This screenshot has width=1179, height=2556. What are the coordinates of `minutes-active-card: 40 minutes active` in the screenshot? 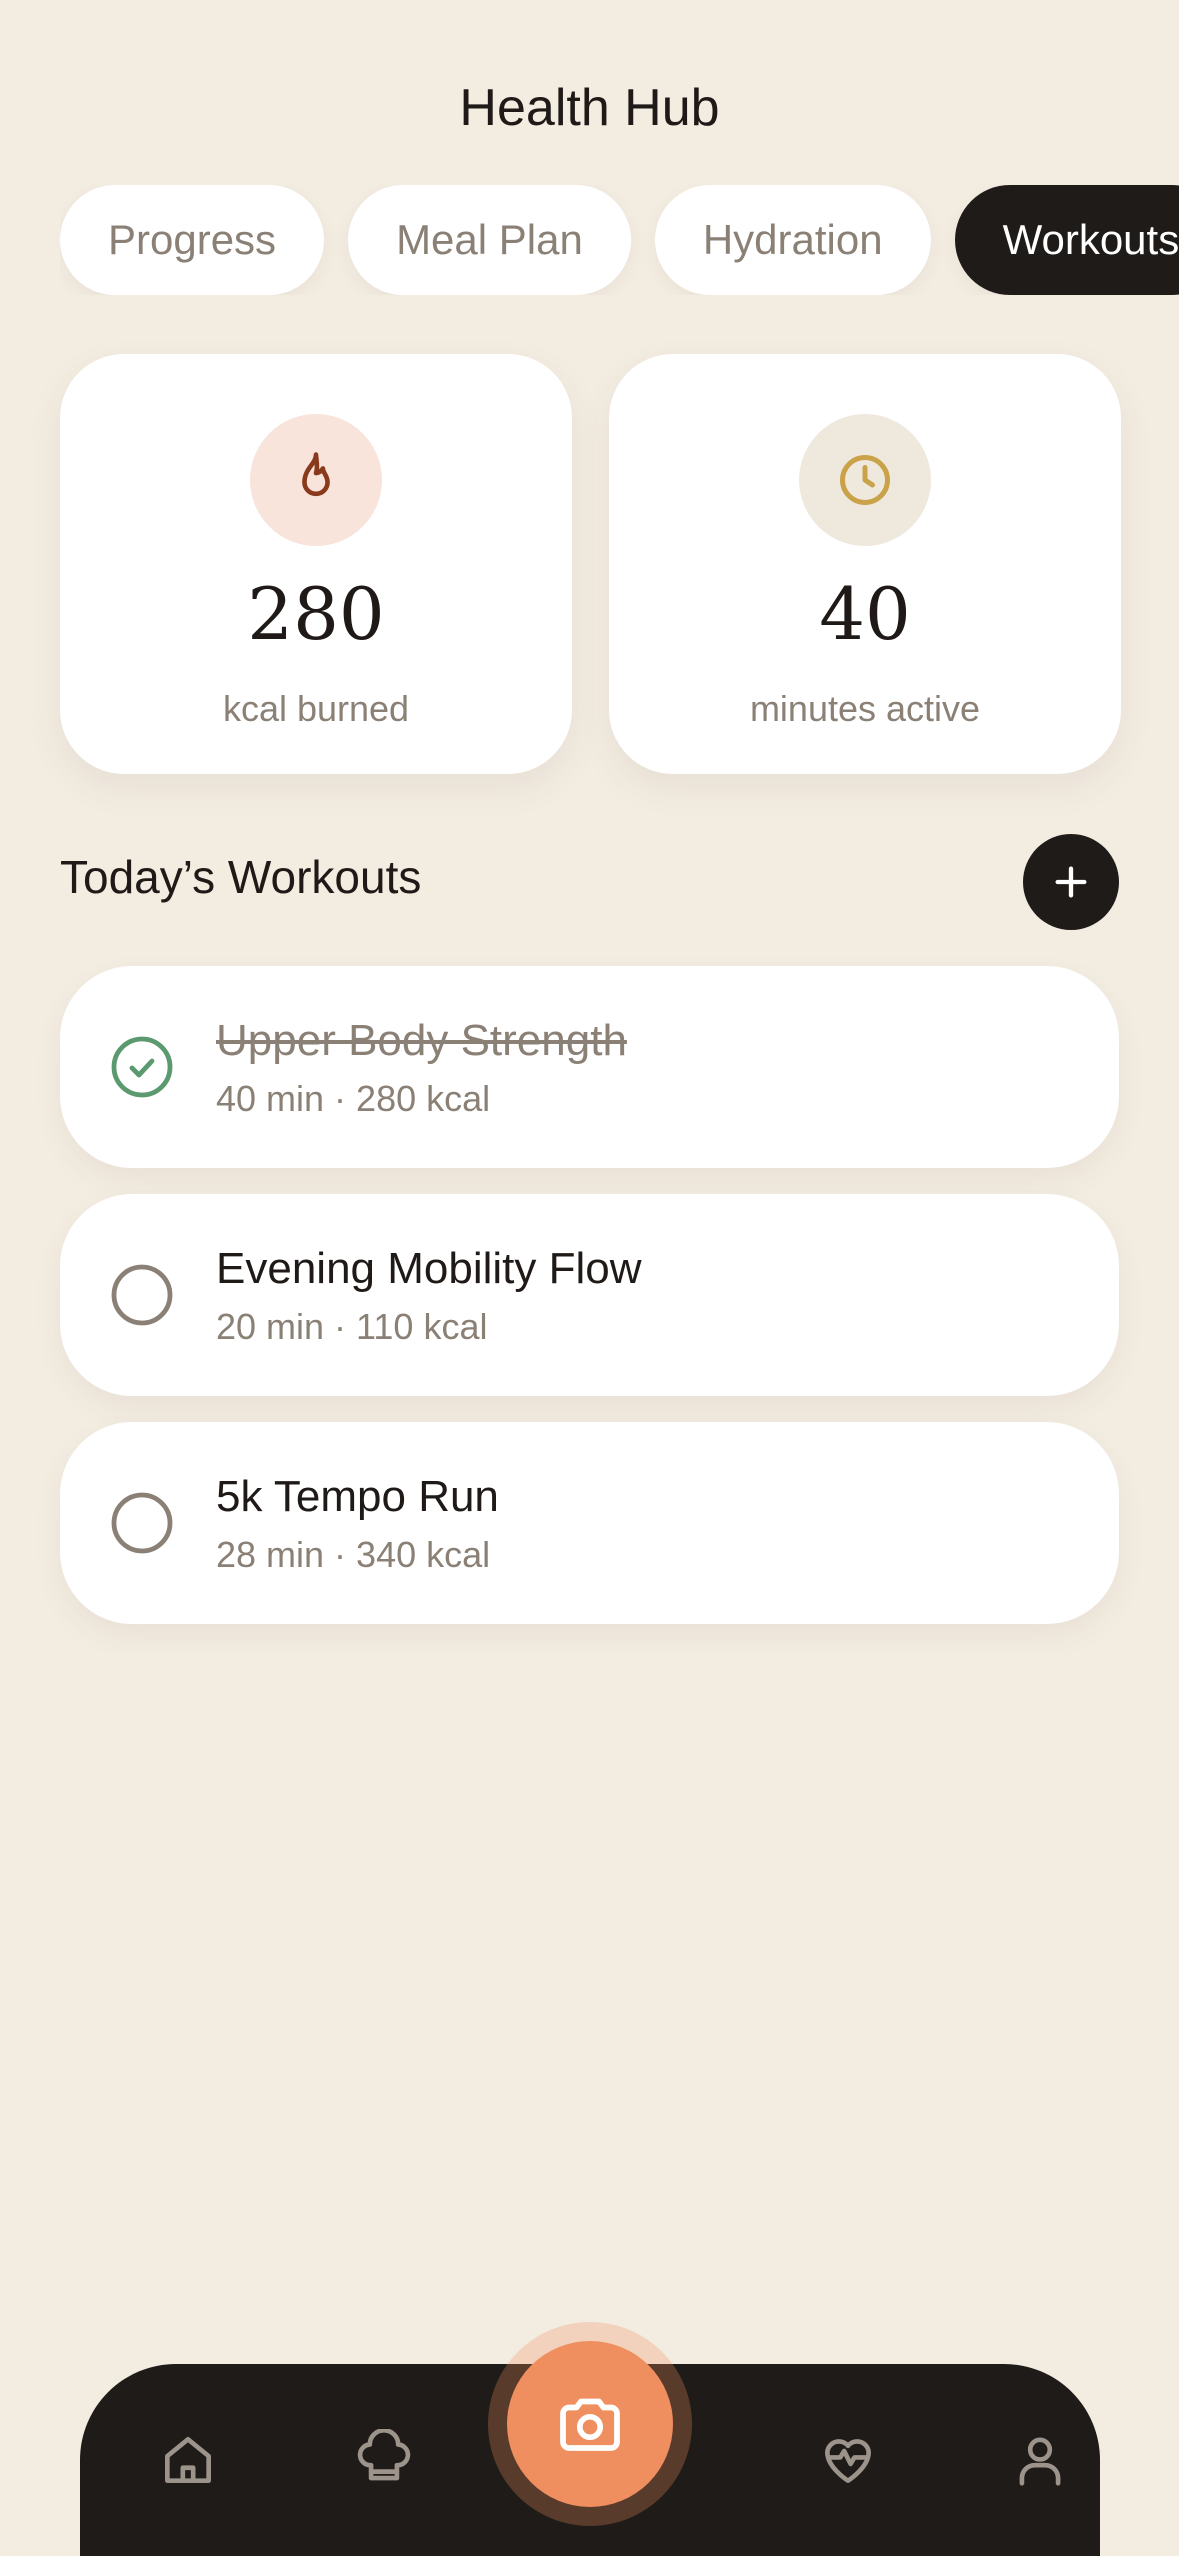 It's located at (865, 564).